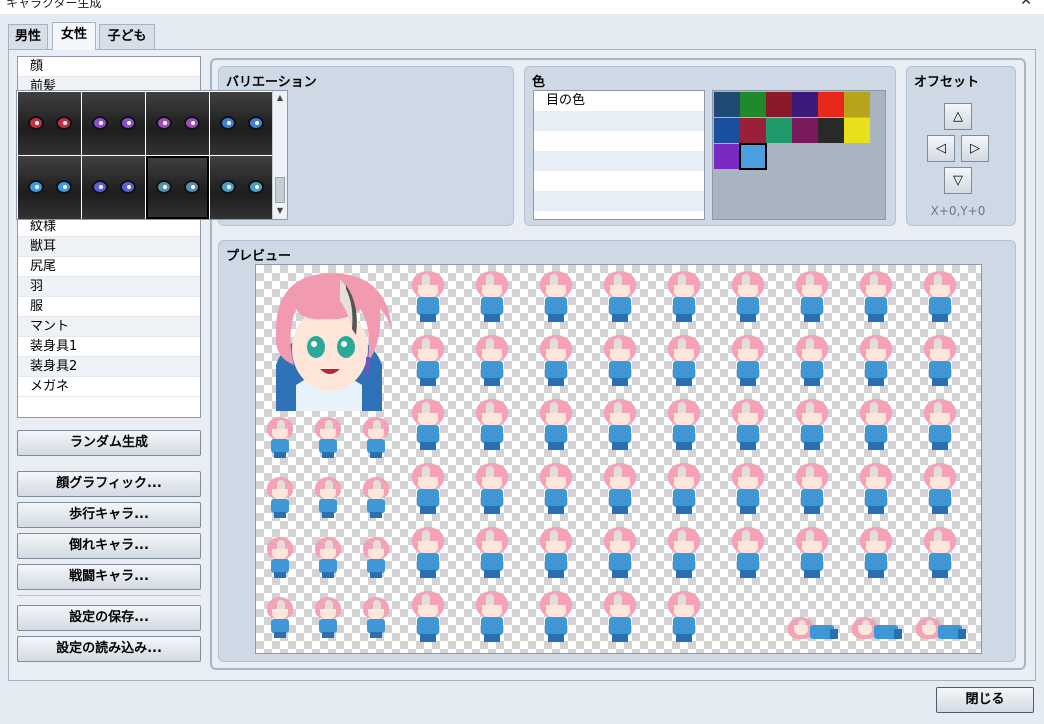 Image resolution: width=1044 pixels, height=724 pixels. Describe the element at coordinates (109, 387) in the screenshot. I see `parts-list-item: メガネ` at that location.